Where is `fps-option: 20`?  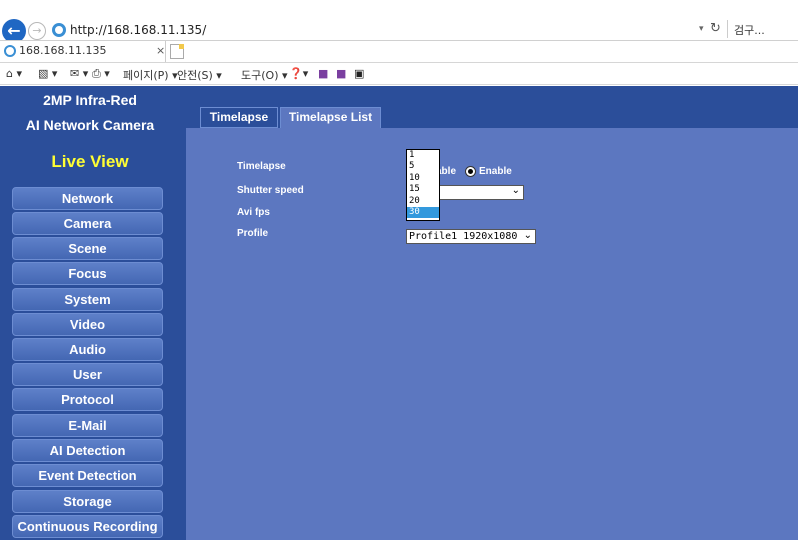
fps-option: 20 is located at coordinates (423, 201).